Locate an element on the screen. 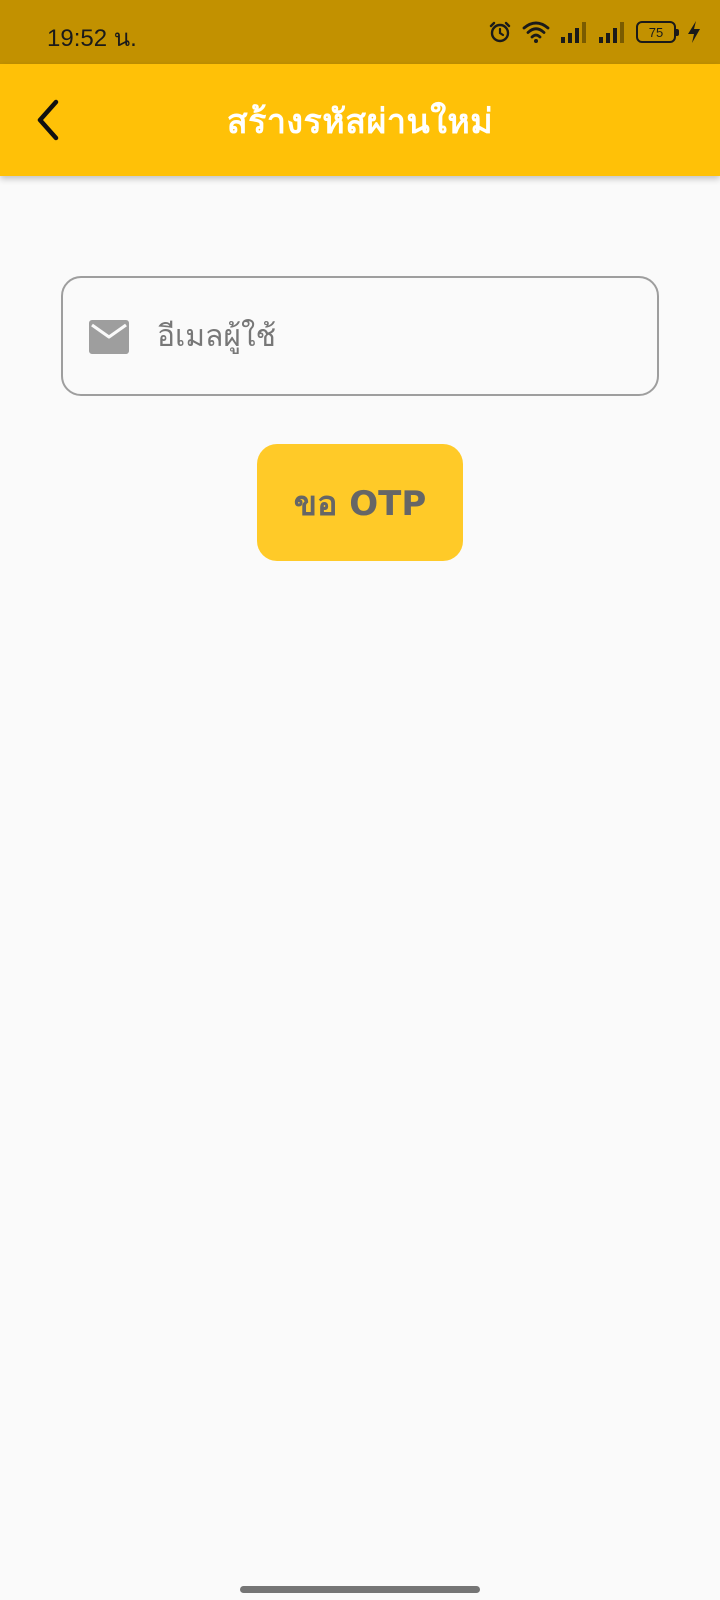 The image size is (720, 1600). charging-icon is located at coordinates (694, 32).